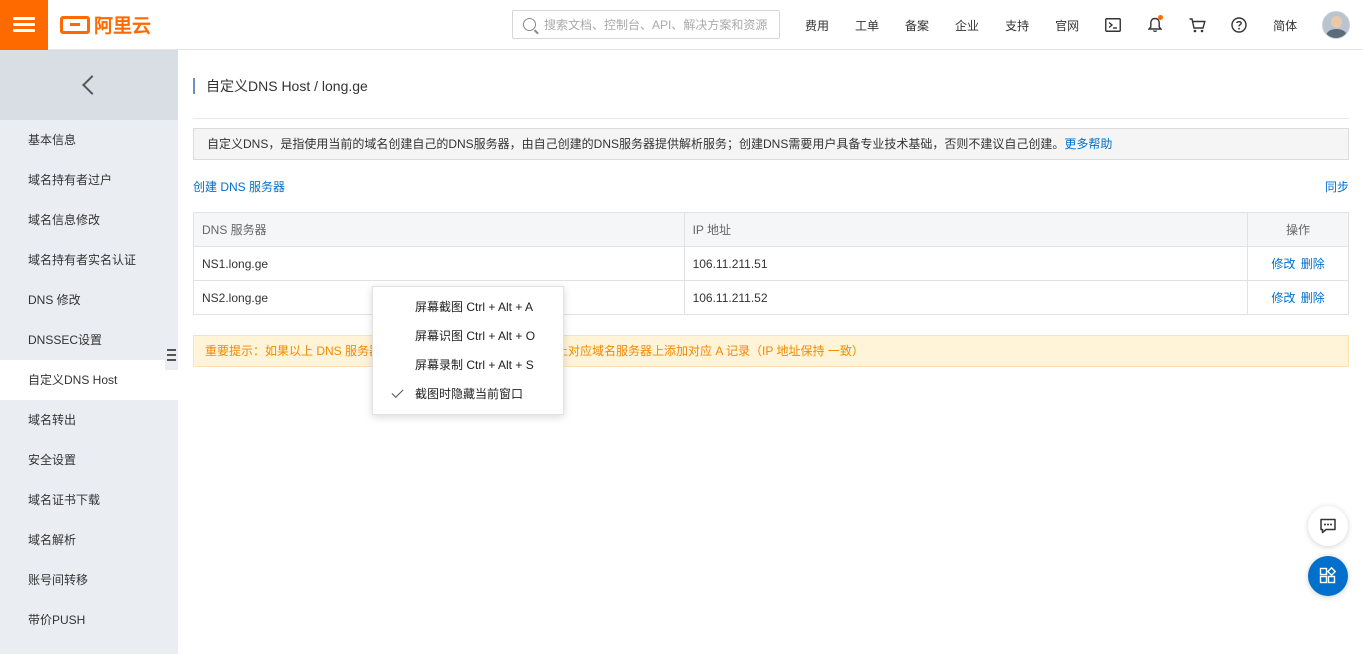 The width and height of the screenshot is (1363, 654). I want to click on terminal-icon, so click(1113, 25).